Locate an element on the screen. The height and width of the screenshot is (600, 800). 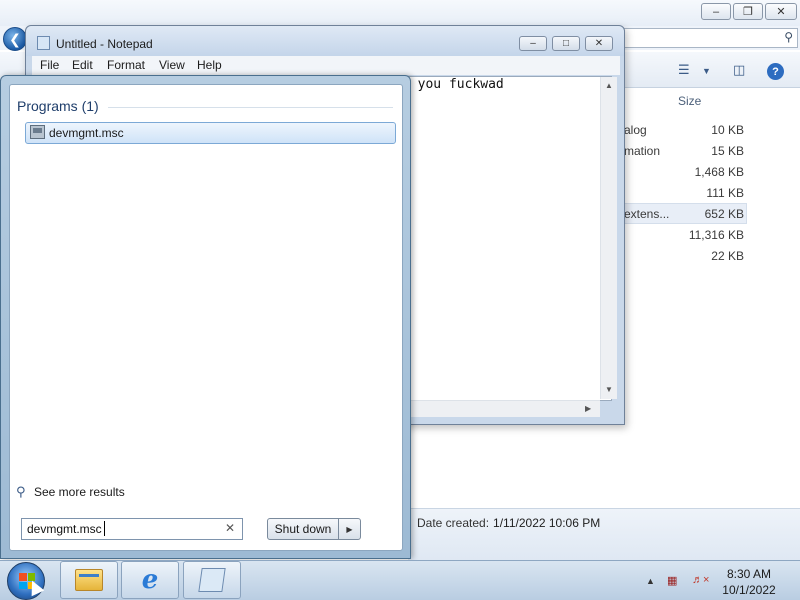
file-size: 15 KB is located at coordinates (727, 151).